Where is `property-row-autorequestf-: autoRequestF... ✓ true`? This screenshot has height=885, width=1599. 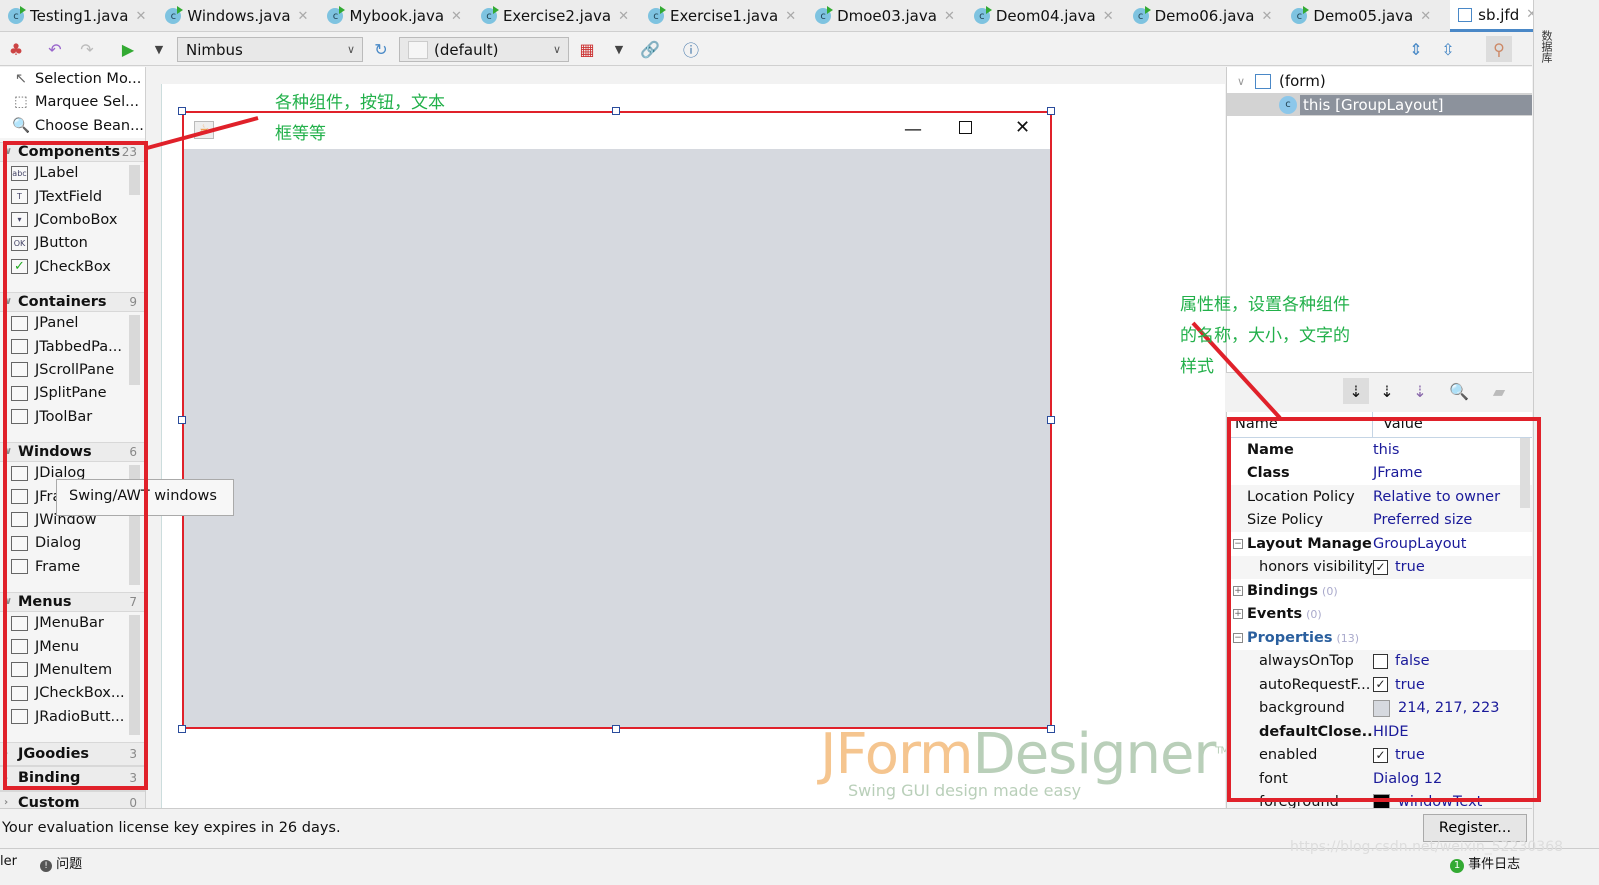
property-row-autorequestf-: autoRequestF... ✓ true is located at coordinates (1379, 685).